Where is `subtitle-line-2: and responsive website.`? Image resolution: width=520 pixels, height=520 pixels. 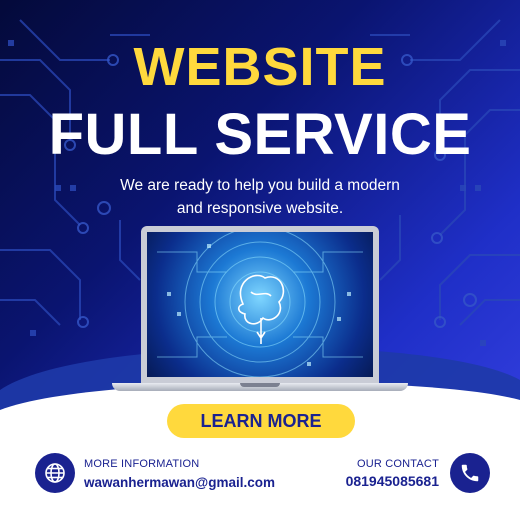 subtitle-line-2: and responsive website. is located at coordinates (260, 208).